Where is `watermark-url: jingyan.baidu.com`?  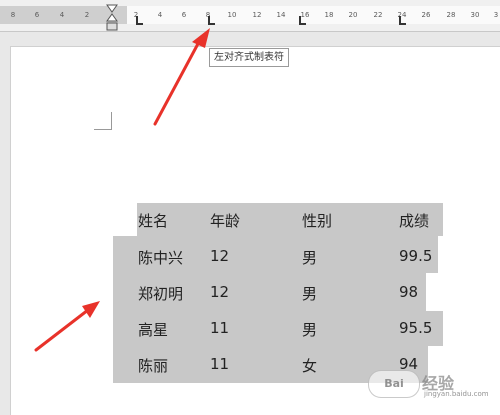 watermark-url: jingyan.baidu.com is located at coordinates (456, 394).